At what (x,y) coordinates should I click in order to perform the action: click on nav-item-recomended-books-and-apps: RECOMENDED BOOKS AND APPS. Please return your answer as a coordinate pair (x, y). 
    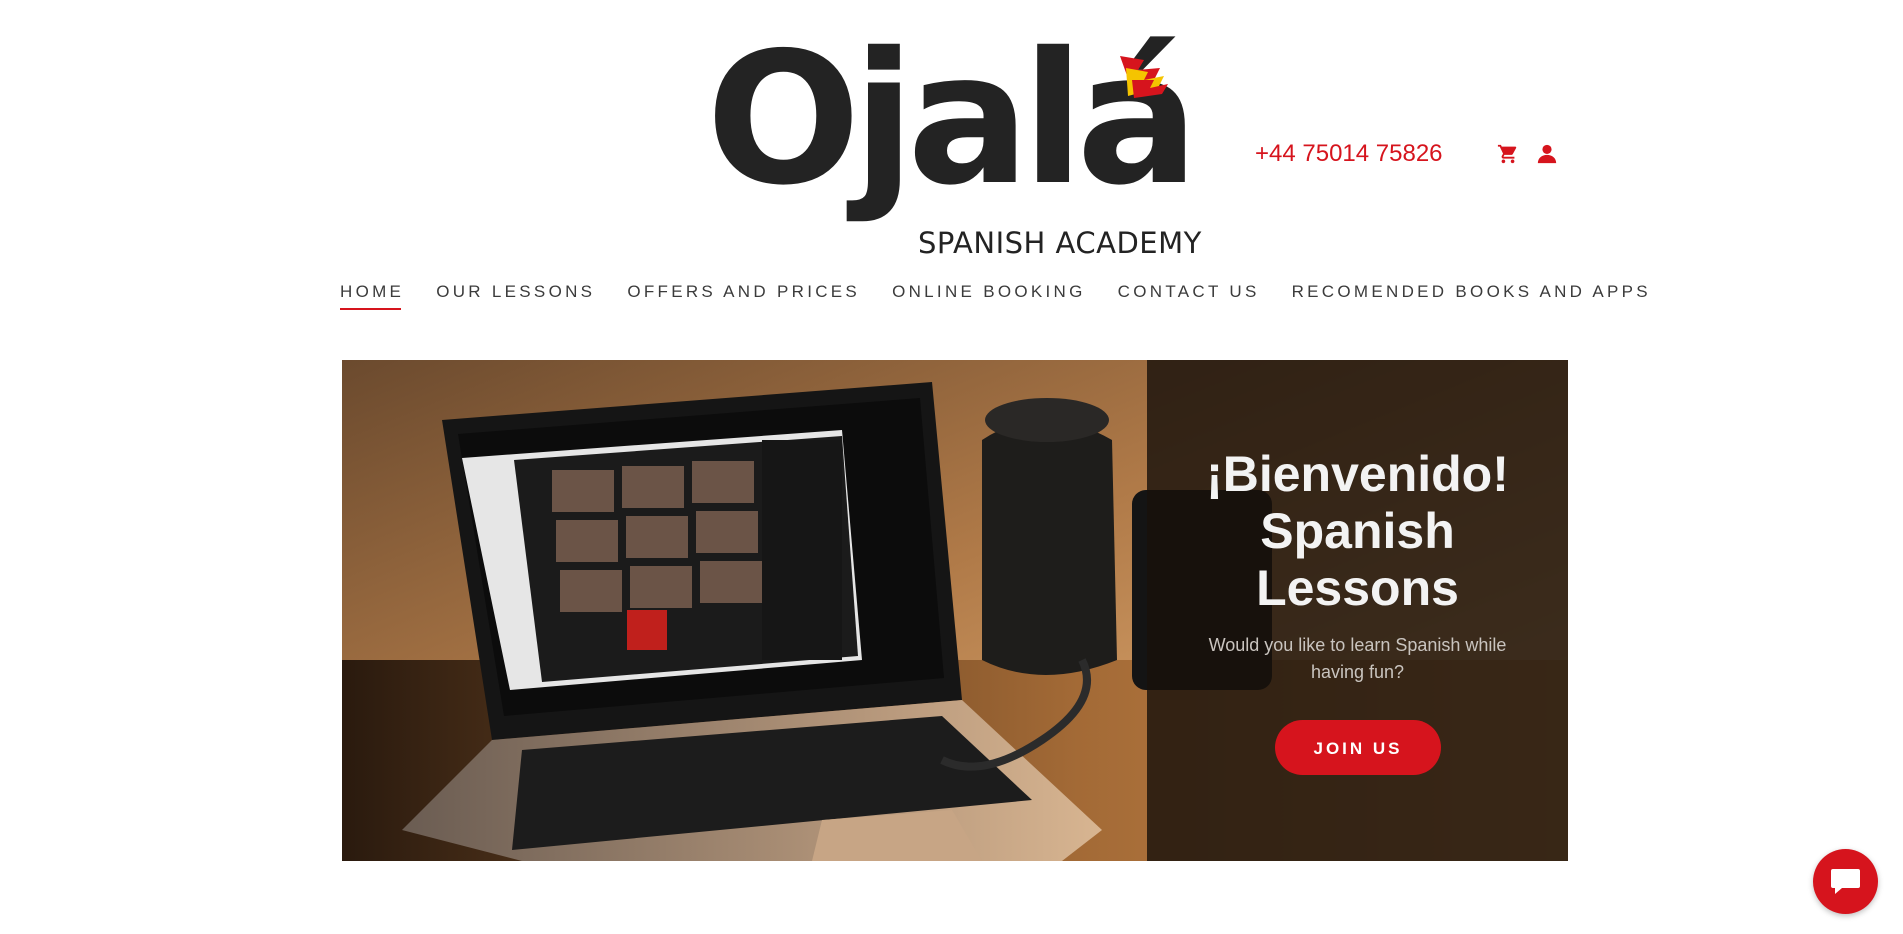
    Looking at the image, I should click on (1471, 296).